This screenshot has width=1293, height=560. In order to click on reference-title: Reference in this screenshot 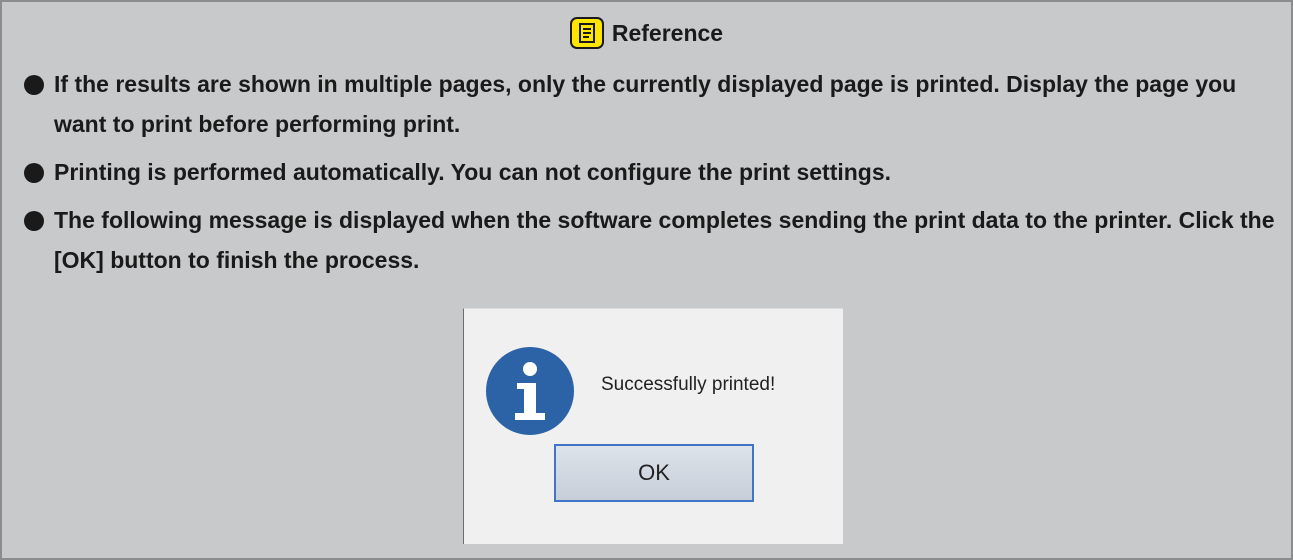, I will do `click(667, 32)`.